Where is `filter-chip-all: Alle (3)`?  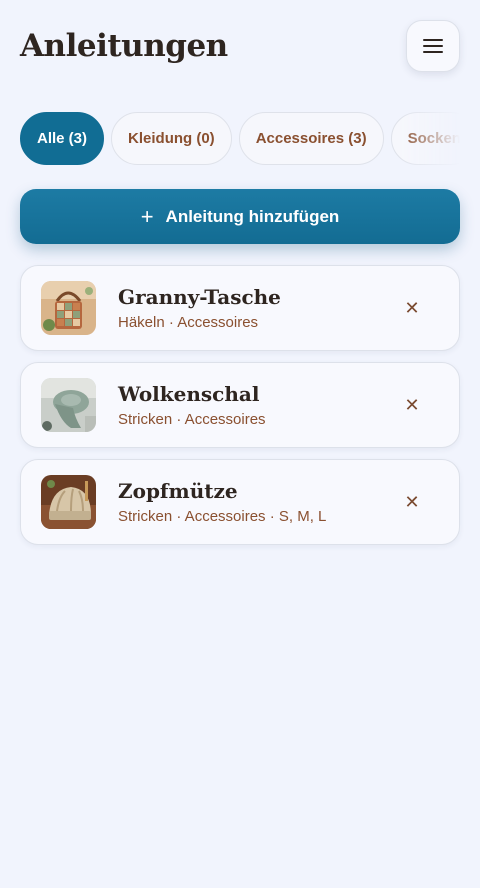
filter-chip-all: Alle (3) is located at coordinates (62, 138).